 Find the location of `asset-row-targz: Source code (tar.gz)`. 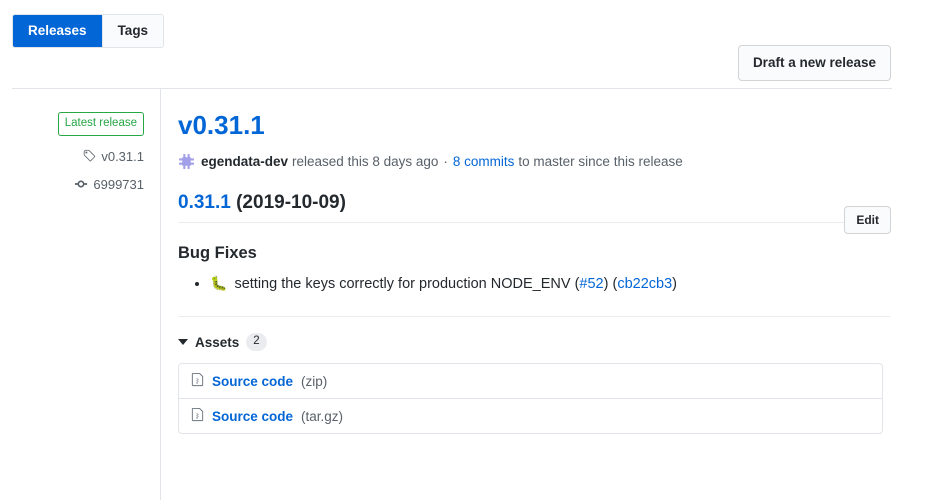

asset-row-targz: Source code (tar.gz) is located at coordinates (530, 415).